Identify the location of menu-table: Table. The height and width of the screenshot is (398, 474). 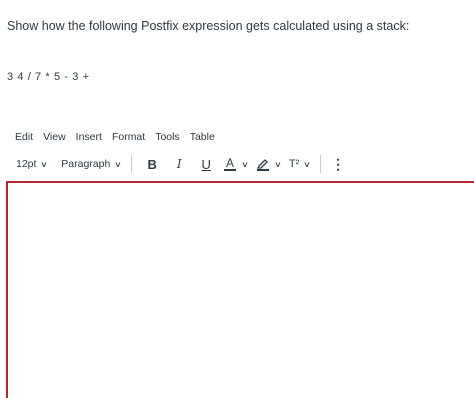
(202, 137).